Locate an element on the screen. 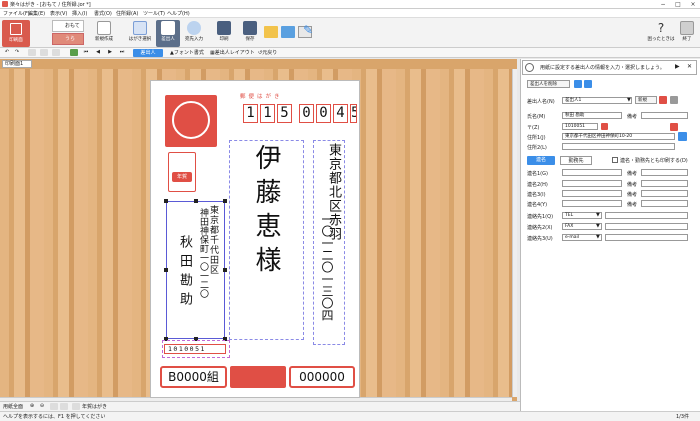 Image resolution: width=700 pixels, height=421 pixels. sender-select: 差出人1 is located at coordinates (597, 100).